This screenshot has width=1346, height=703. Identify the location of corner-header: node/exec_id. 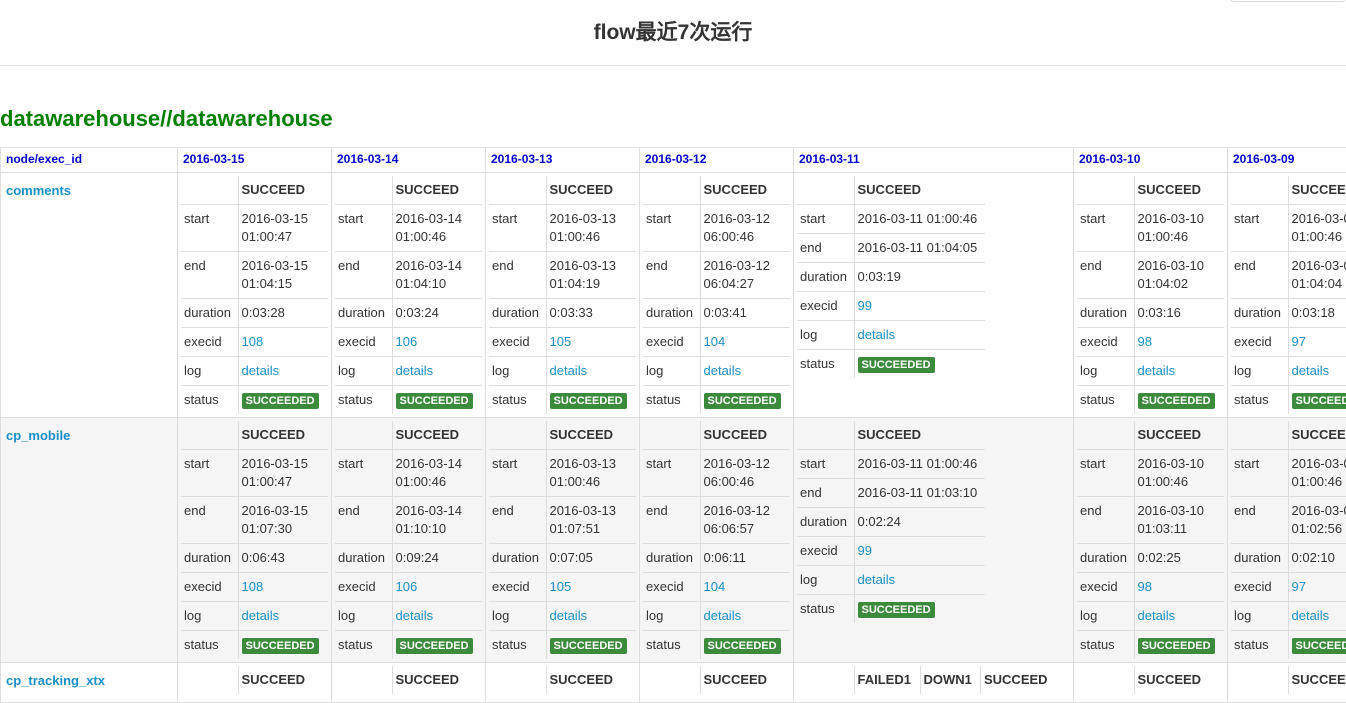
(89, 160).